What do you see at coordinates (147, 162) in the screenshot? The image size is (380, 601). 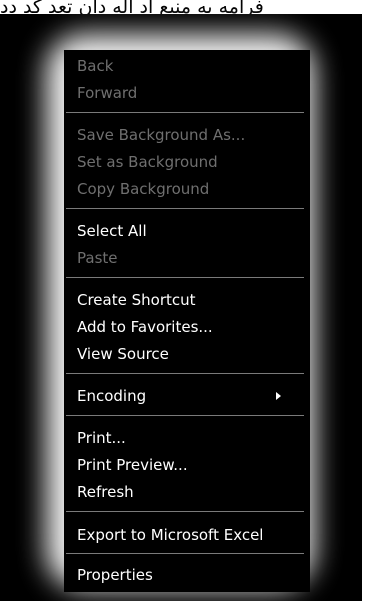 I see `menu-item-set-as-background: Set as Background` at bounding box center [147, 162].